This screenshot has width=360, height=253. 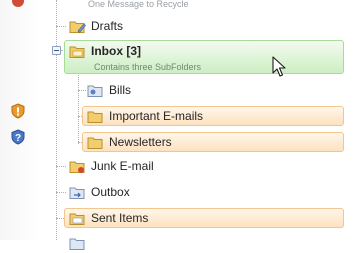 I want to click on inbox-subtitle: Contains three SubFolders, so click(x=148, y=67).